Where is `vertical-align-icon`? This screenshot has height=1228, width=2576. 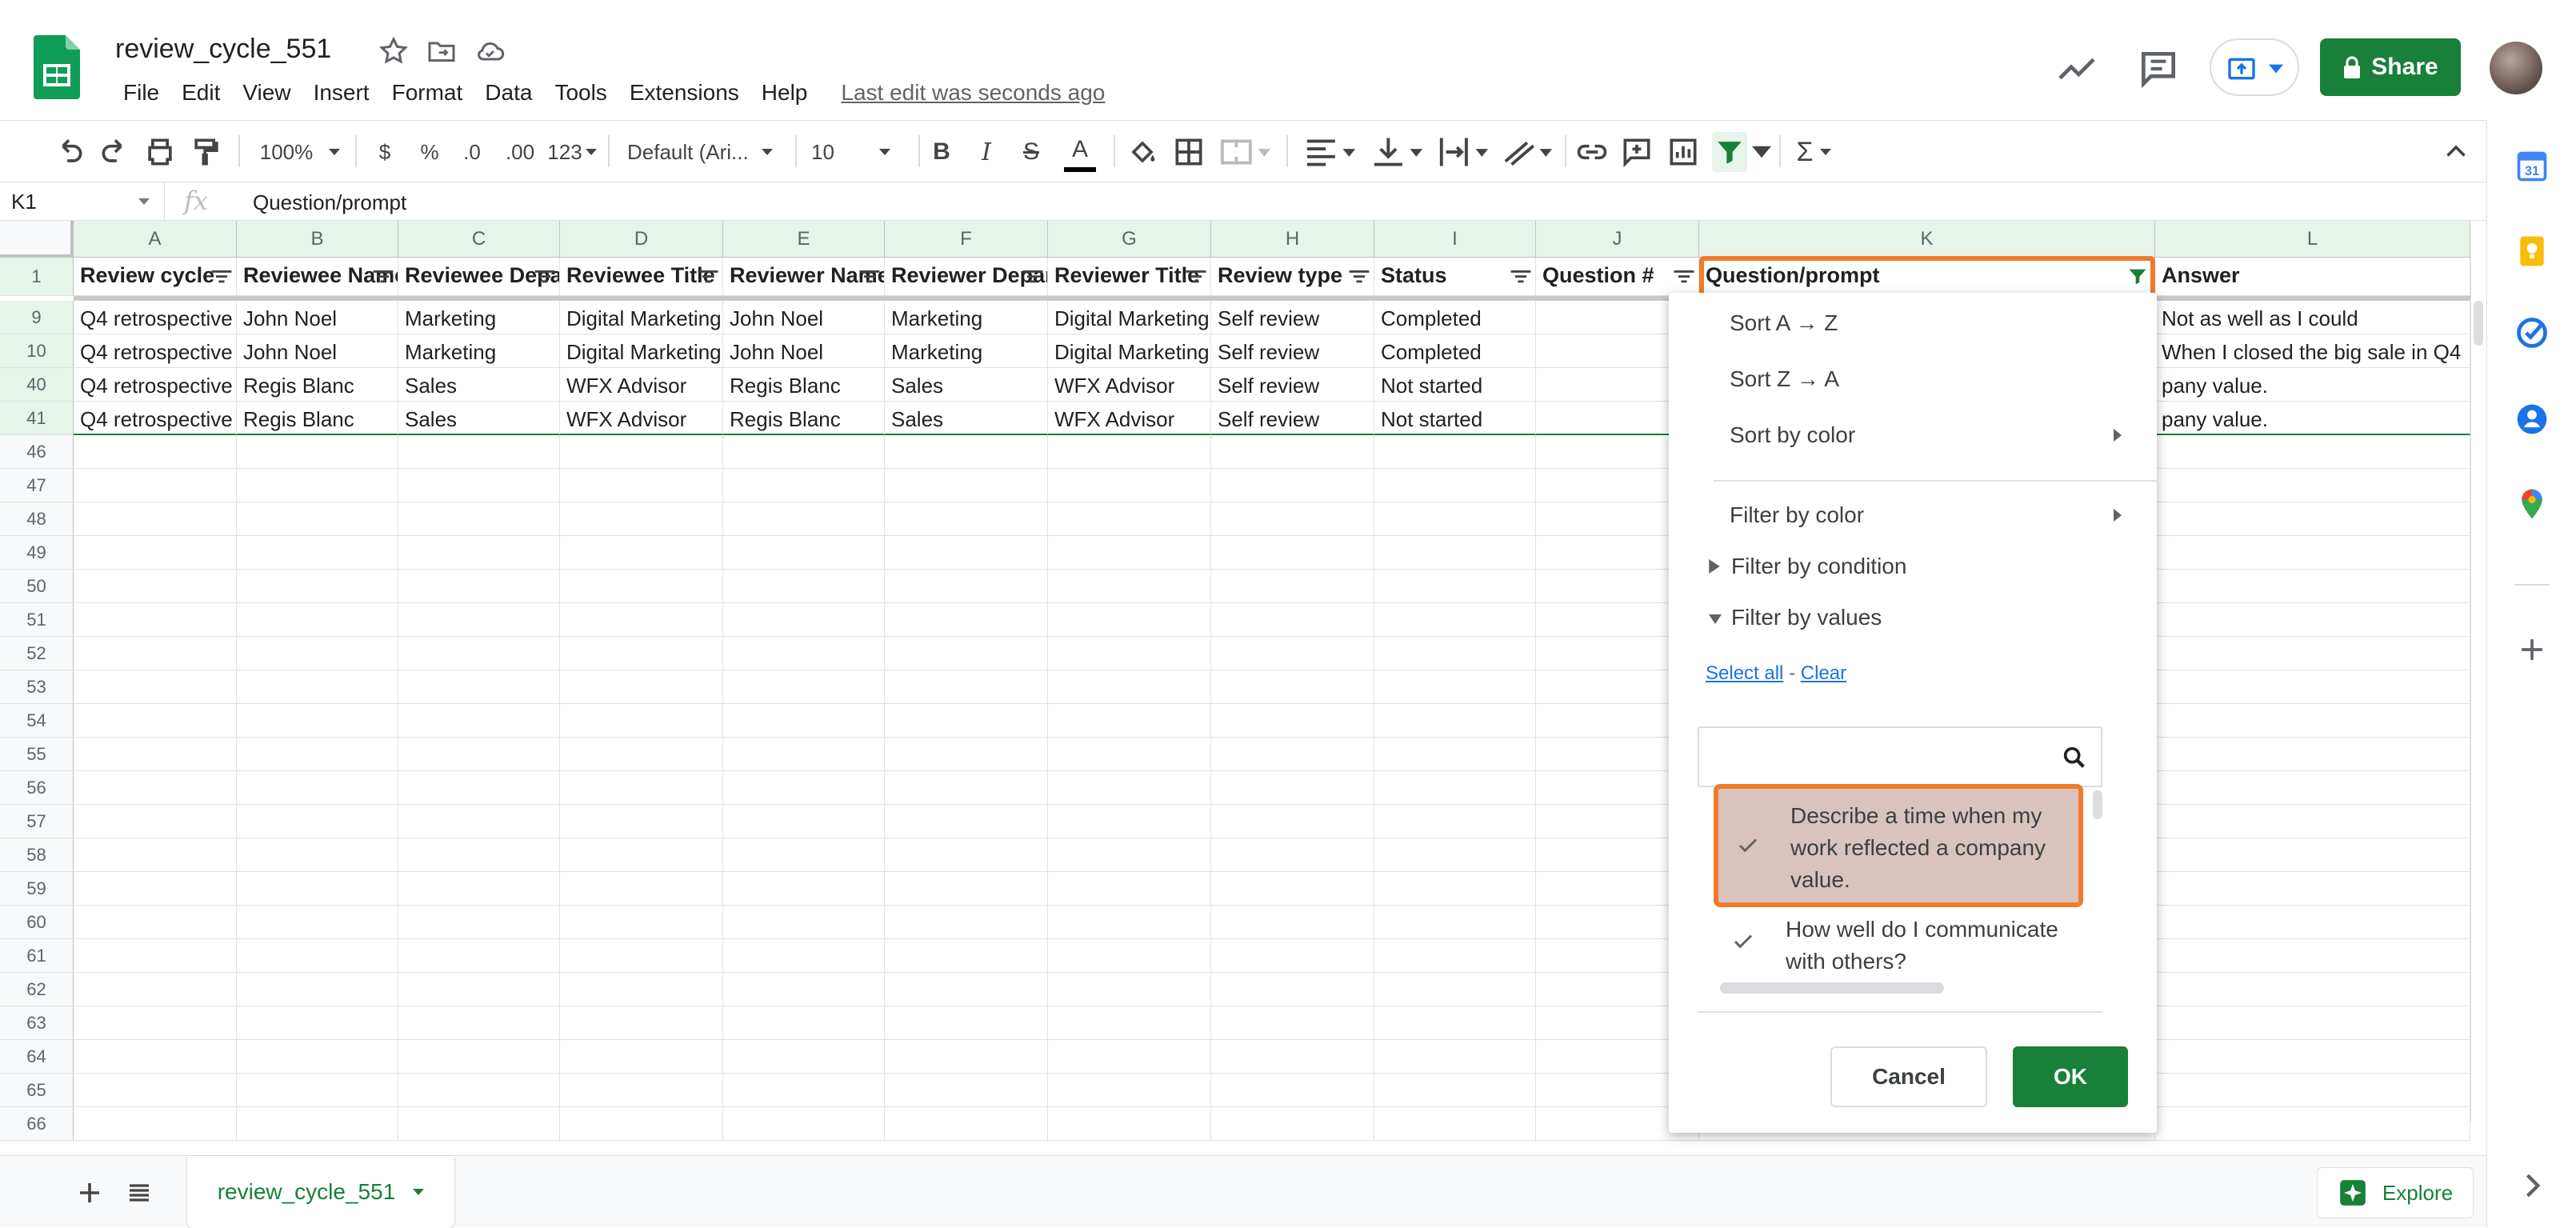
vertical-align-icon is located at coordinates (1398, 152).